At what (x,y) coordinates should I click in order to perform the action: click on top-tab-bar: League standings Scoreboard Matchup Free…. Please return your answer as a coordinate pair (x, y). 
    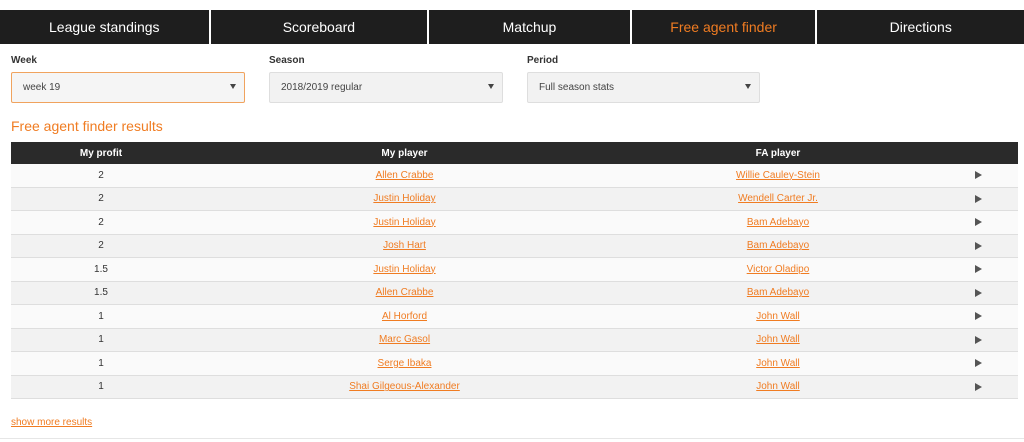
    Looking at the image, I should click on (512, 27).